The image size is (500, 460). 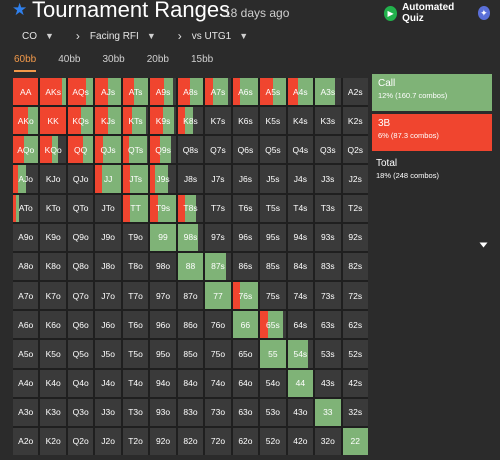 What do you see at coordinates (53, 92) in the screenshot?
I see `hand-cell: AKs` at bounding box center [53, 92].